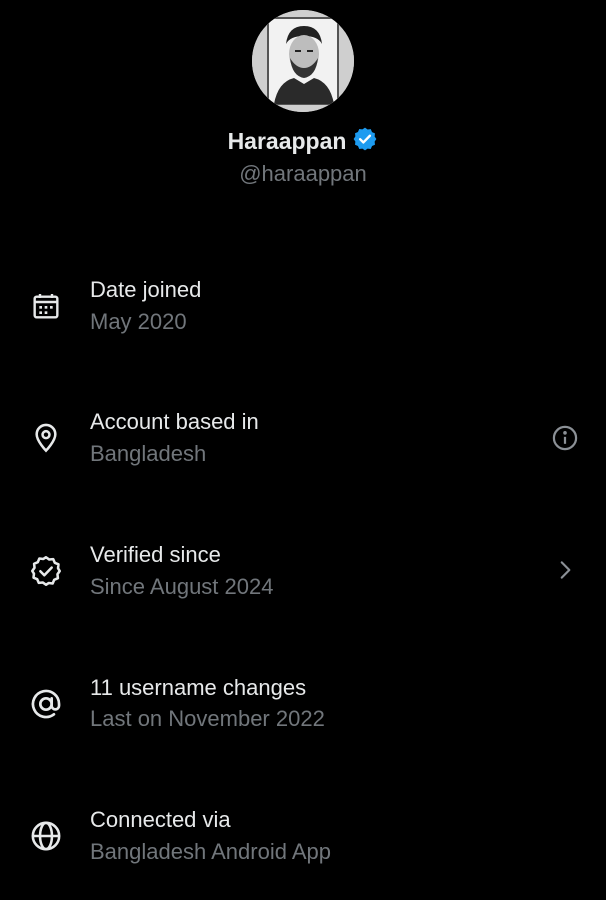 This screenshot has height=900, width=606. Describe the element at coordinates (46, 704) in the screenshot. I see `at-sign-icon` at that location.